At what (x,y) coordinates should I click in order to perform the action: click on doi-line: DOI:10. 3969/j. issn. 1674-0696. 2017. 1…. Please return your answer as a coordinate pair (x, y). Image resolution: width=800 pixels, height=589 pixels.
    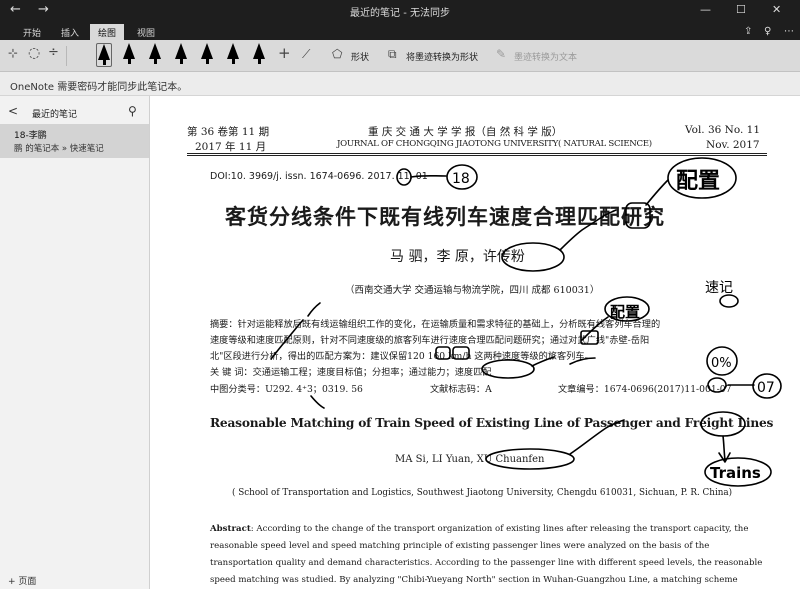
    Looking at the image, I should click on (319, 176).